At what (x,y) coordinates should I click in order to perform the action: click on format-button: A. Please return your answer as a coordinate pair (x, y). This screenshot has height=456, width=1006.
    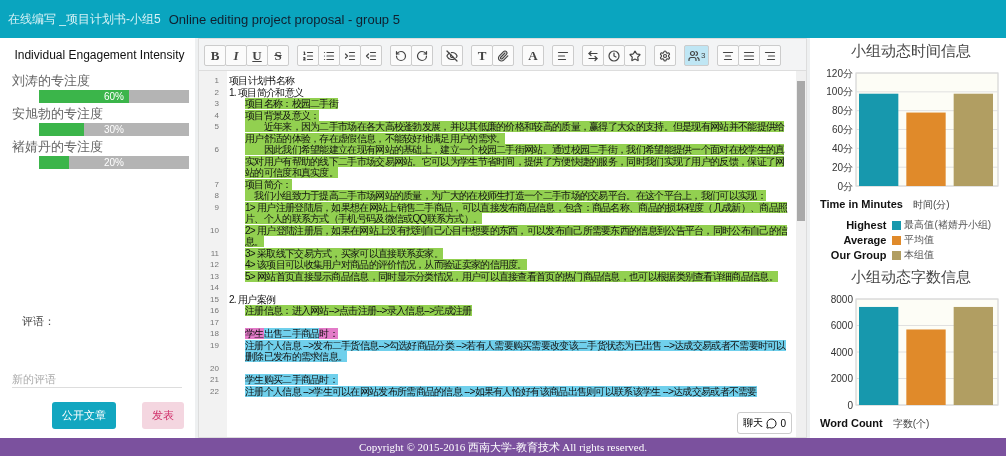
    Looking at the image, I should click on (533, 55).